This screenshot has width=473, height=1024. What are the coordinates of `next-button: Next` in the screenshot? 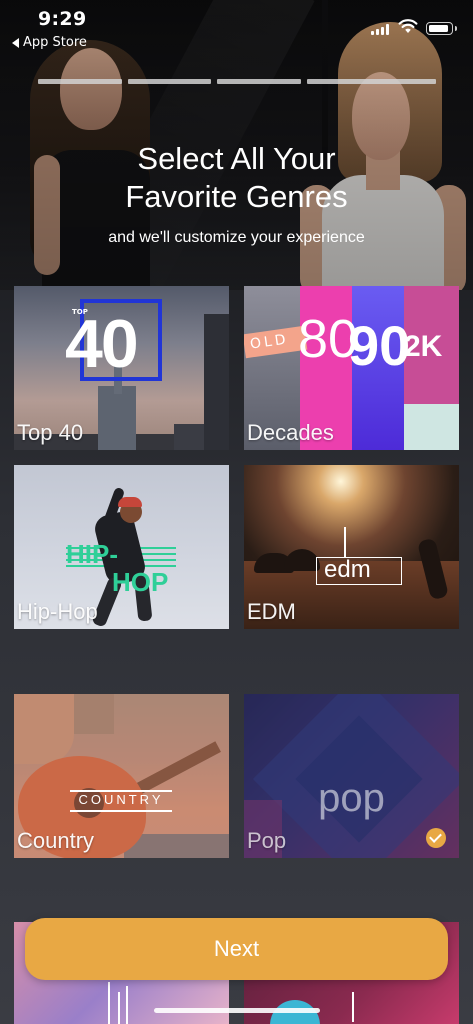 It's located at (236, 949).